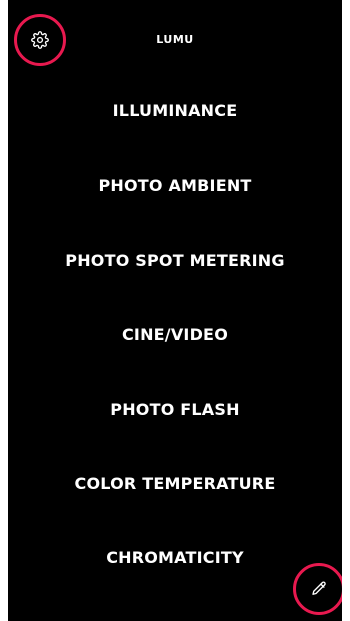 Image resolution: width=350 pixels, height=621 pixels. I want to click on menu-item-photo-ambient: PHOTO AMBIENT, so click(175, 185).